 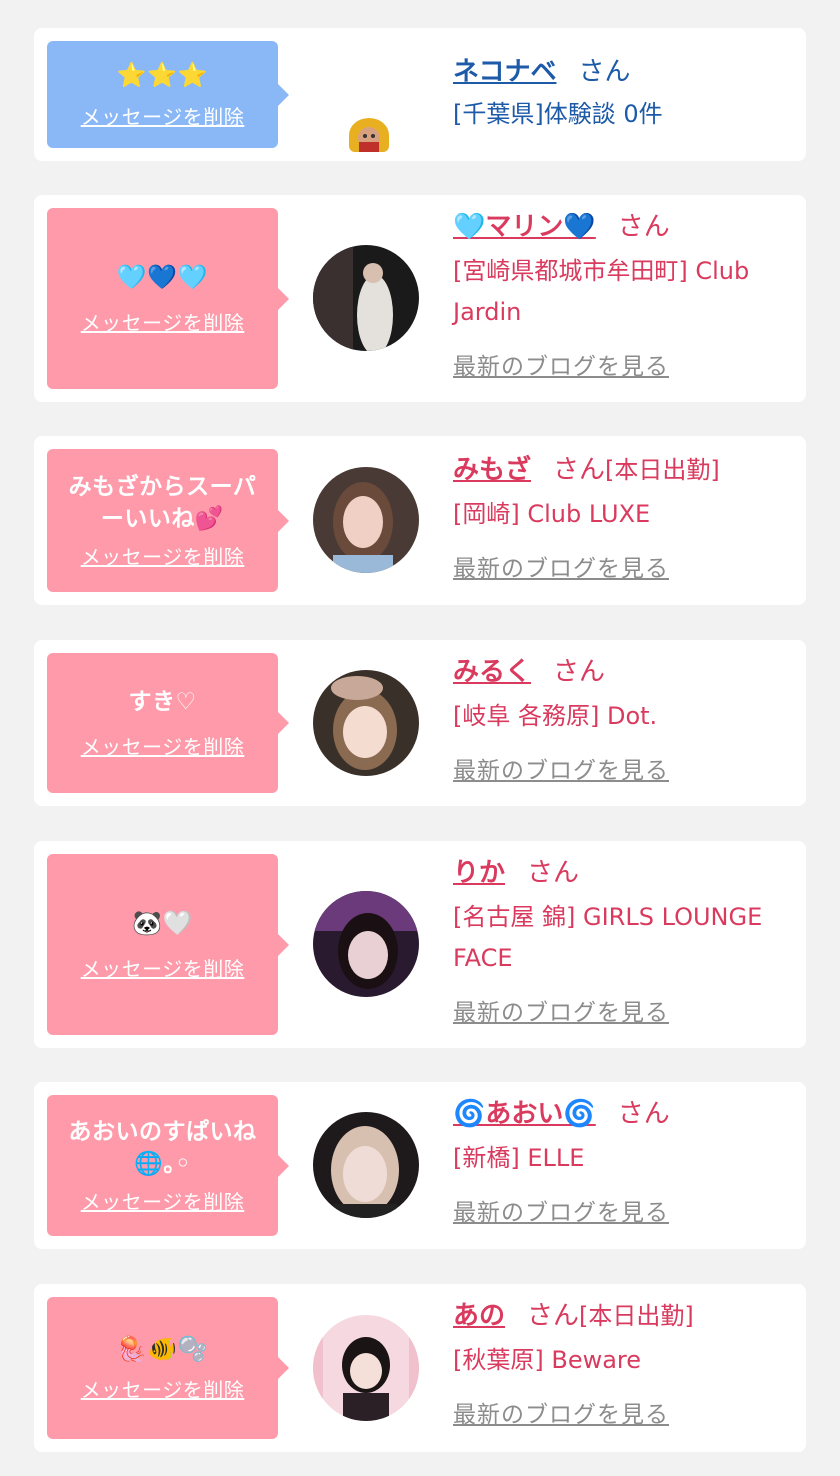 What do you see at coordinates (168, 723) in the screenshot?
I see `message-bubble: すき♡ メッセージを削除` at bounding box center [168, 723].